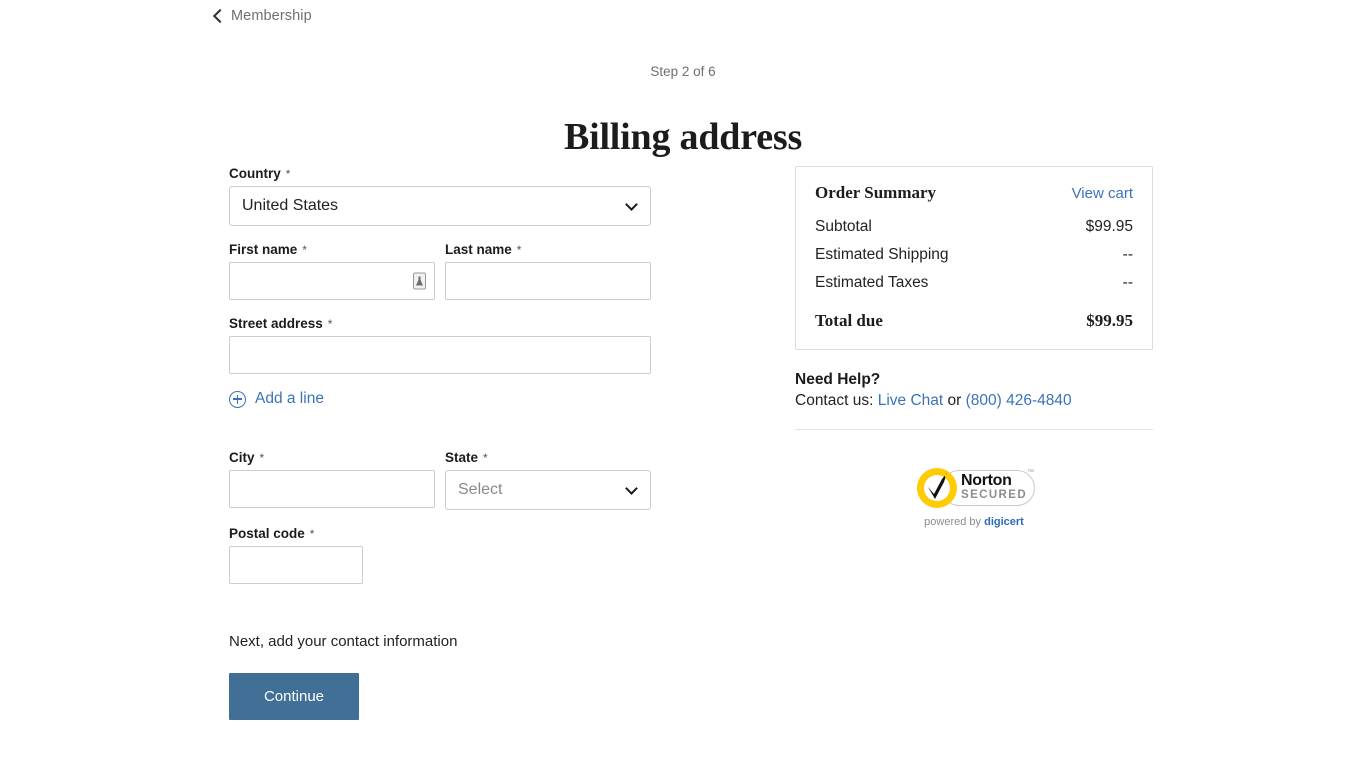  Describe the element at coordinates (836, 400) in the screenshot. I see `contact-us-prefix: Contact us:` at that location.